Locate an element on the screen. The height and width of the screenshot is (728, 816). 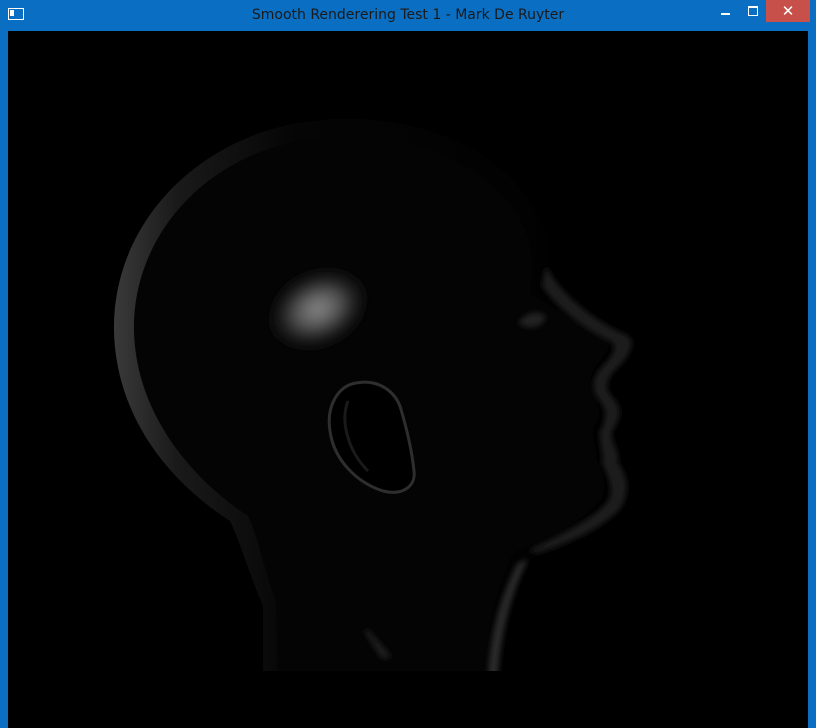
minimize-button is located at coordinates (725, 11).